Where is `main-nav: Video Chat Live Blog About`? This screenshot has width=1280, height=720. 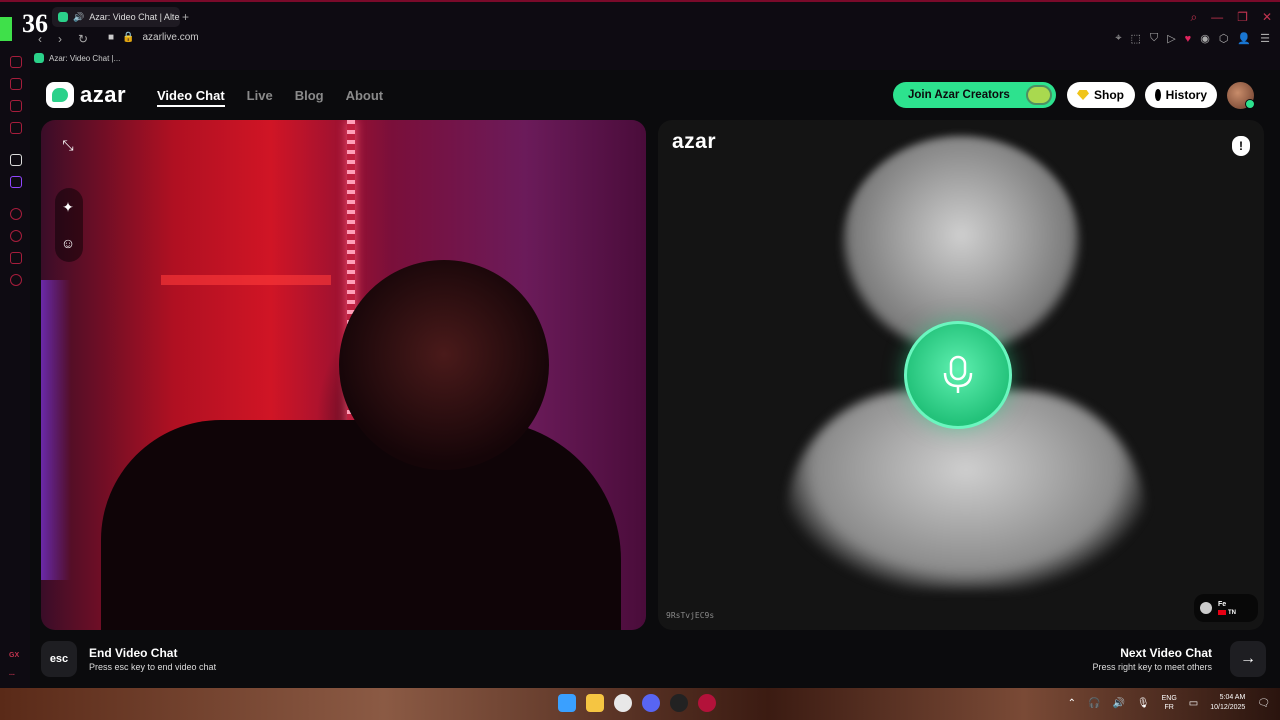
main-nav: Video Chat Live Blog About is located at coordinates (270, 97).